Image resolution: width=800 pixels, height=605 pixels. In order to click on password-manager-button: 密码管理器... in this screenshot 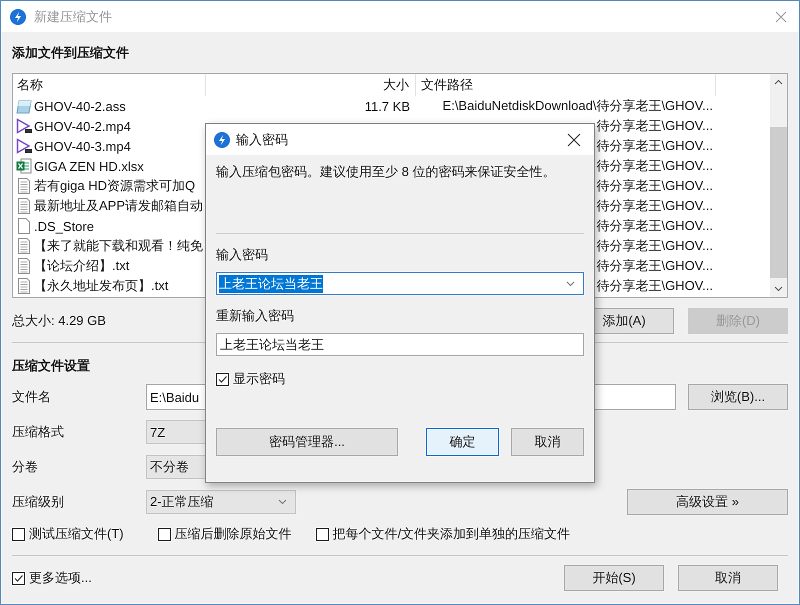, I will do `click(307, 442)`.